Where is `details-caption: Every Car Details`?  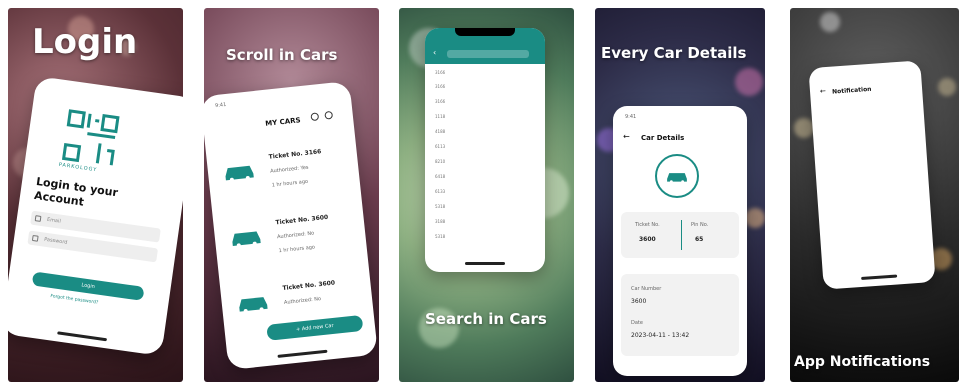 details-caption: Every Car Details is located at coordinates (674, 53).